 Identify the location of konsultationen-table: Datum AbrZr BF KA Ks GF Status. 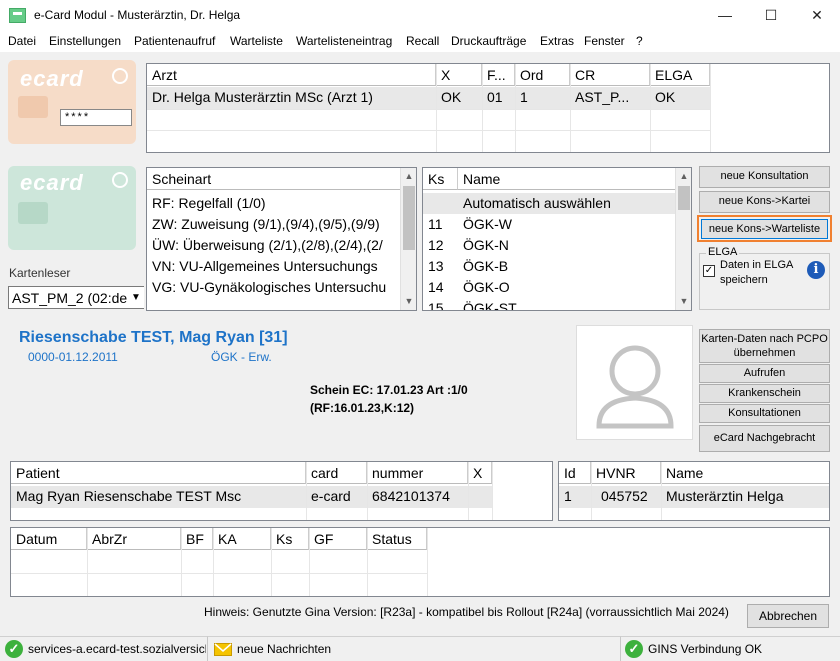
(420, 562).